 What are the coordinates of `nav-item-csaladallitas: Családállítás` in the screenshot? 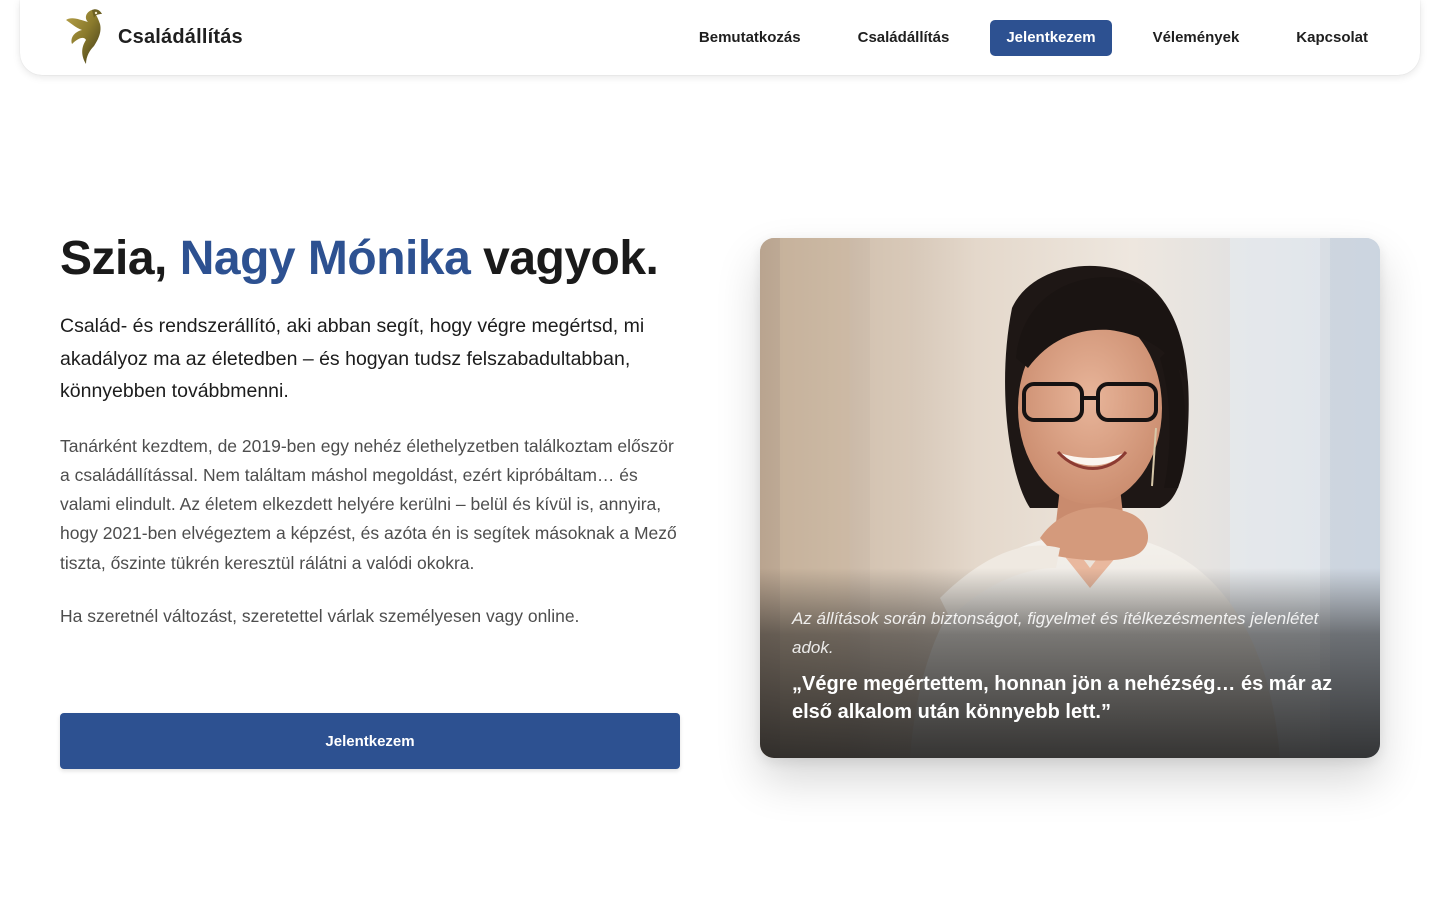 It's located at (904, 38).